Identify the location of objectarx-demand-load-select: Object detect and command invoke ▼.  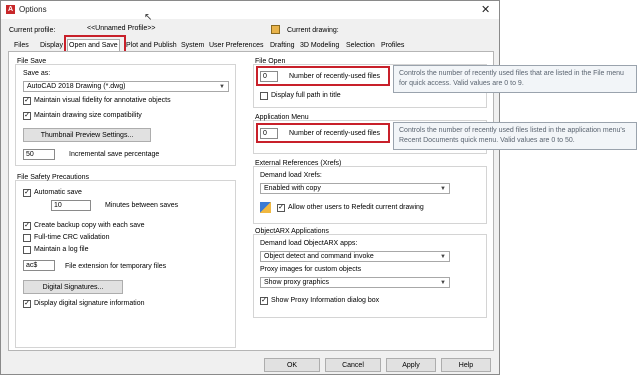
(355, 256).